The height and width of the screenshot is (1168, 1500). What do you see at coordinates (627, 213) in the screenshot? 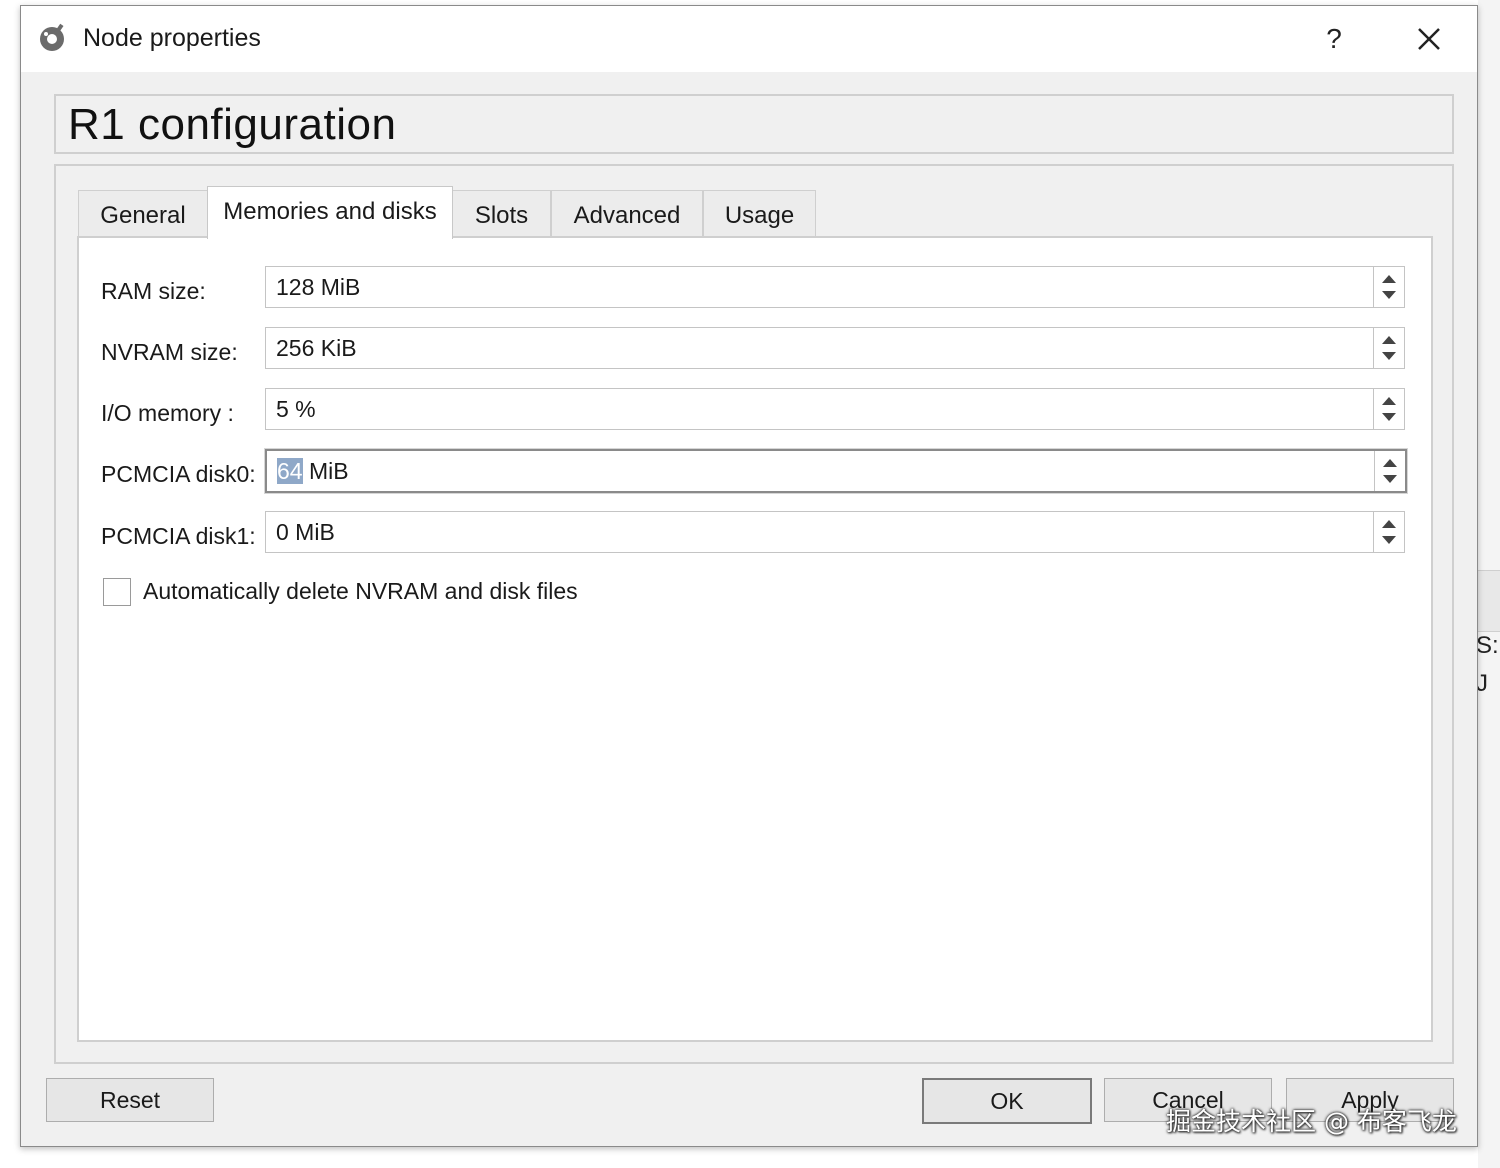
I see `tab-advanced: Advanced` at bounding box center [627, 213].